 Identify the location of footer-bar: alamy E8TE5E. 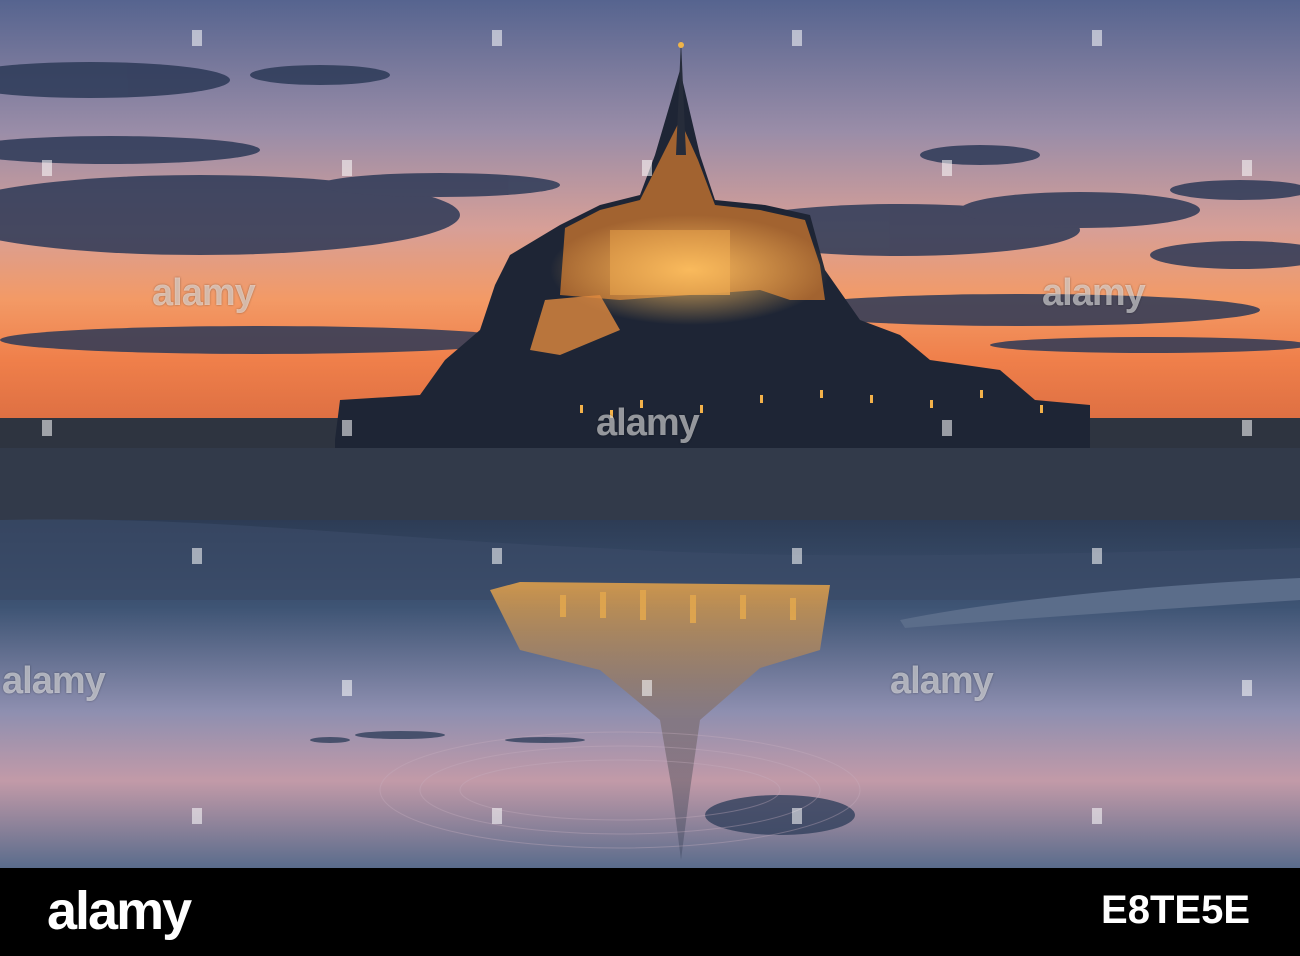
(650, 912).